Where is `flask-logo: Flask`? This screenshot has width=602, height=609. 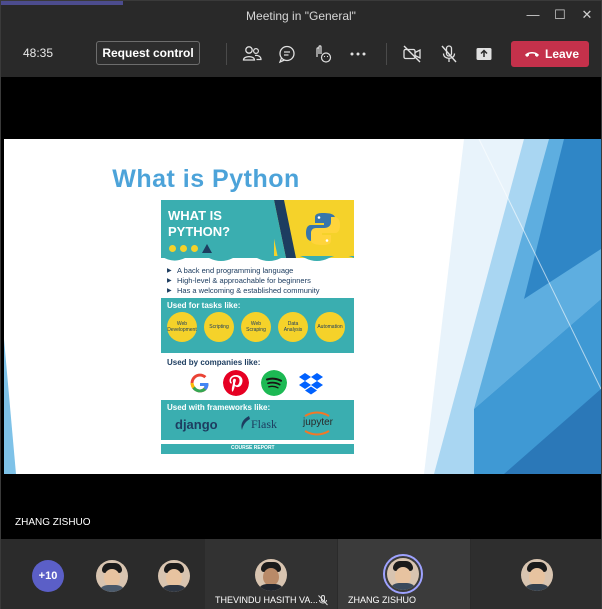
flask-logo: Flask is located at coordinates (264, 424).